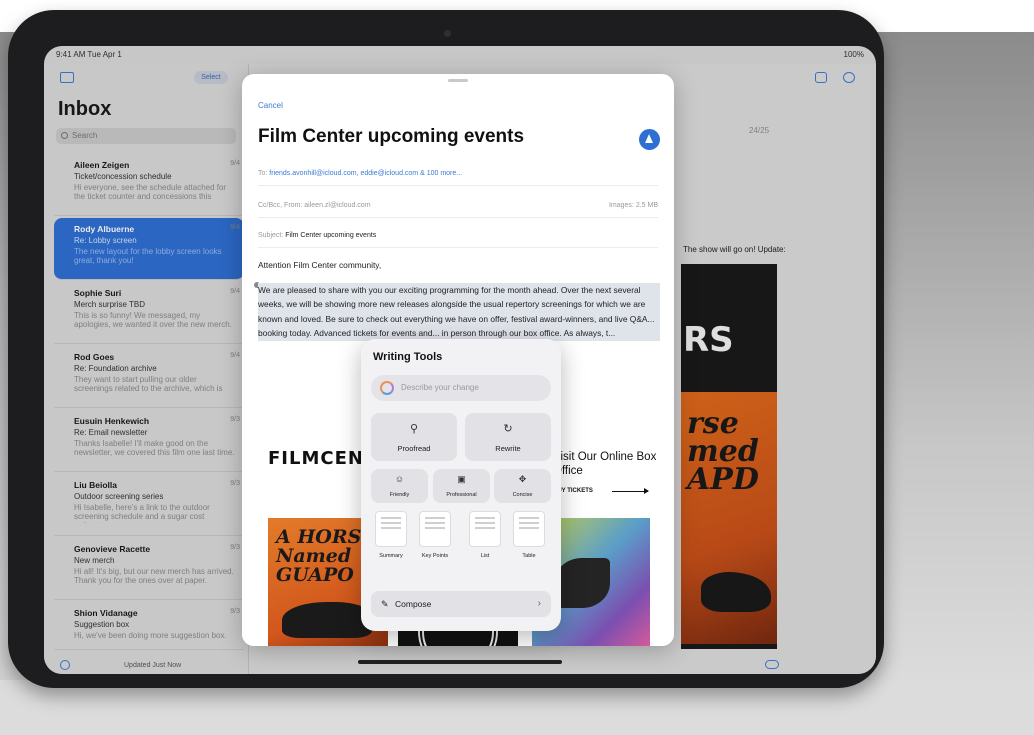  Describe the element at coordinates (461, 479) in the screenshot. I see `briefcase-icon: ▣` at that location.